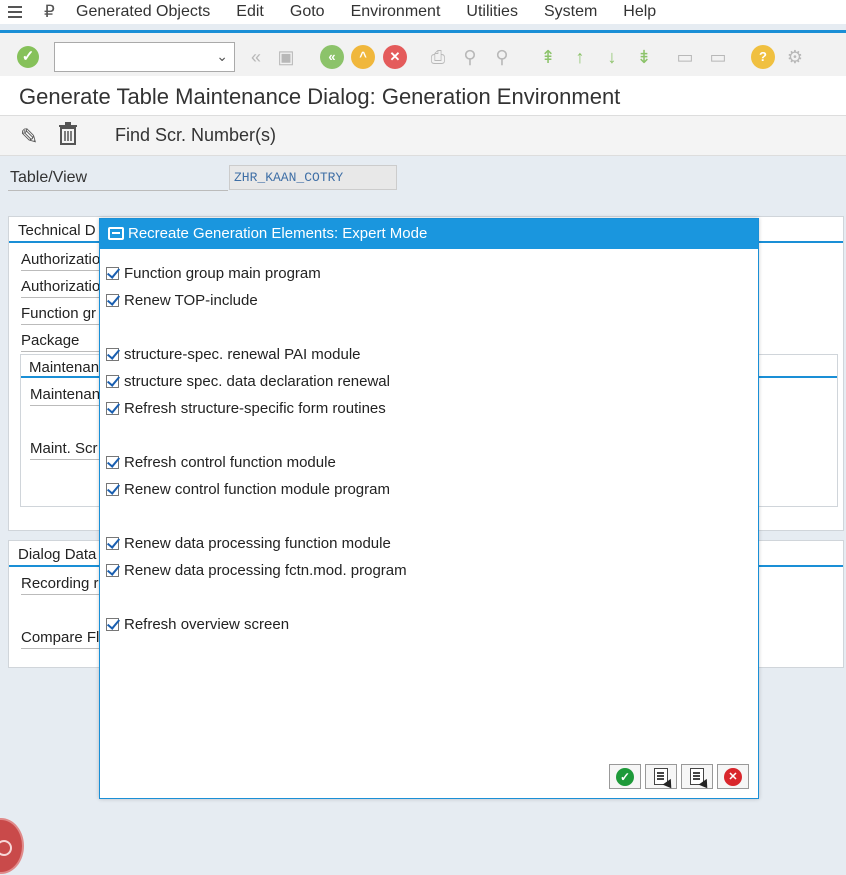  I want to click on divider, so click(118, 190).